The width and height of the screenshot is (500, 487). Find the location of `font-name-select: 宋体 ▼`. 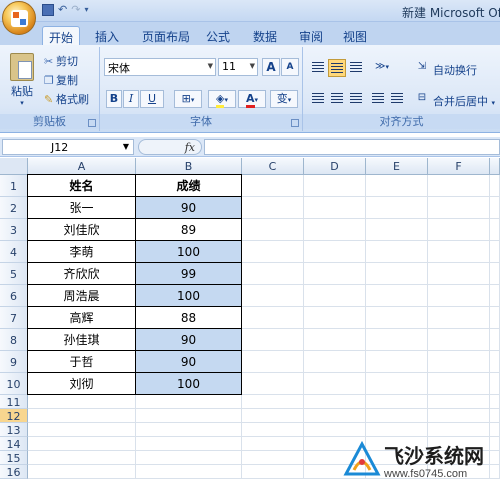

font-name-select: 宋体 ▼ is located at coordinates (160, 67).